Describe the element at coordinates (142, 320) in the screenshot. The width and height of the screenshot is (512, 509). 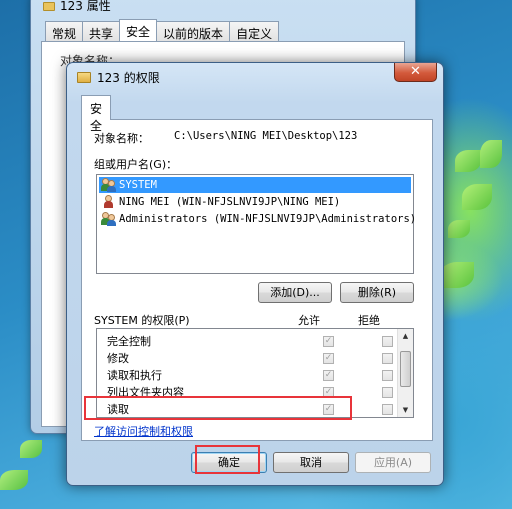
I see `permissions-label: SYSTEM 的权限(P)` at that location.